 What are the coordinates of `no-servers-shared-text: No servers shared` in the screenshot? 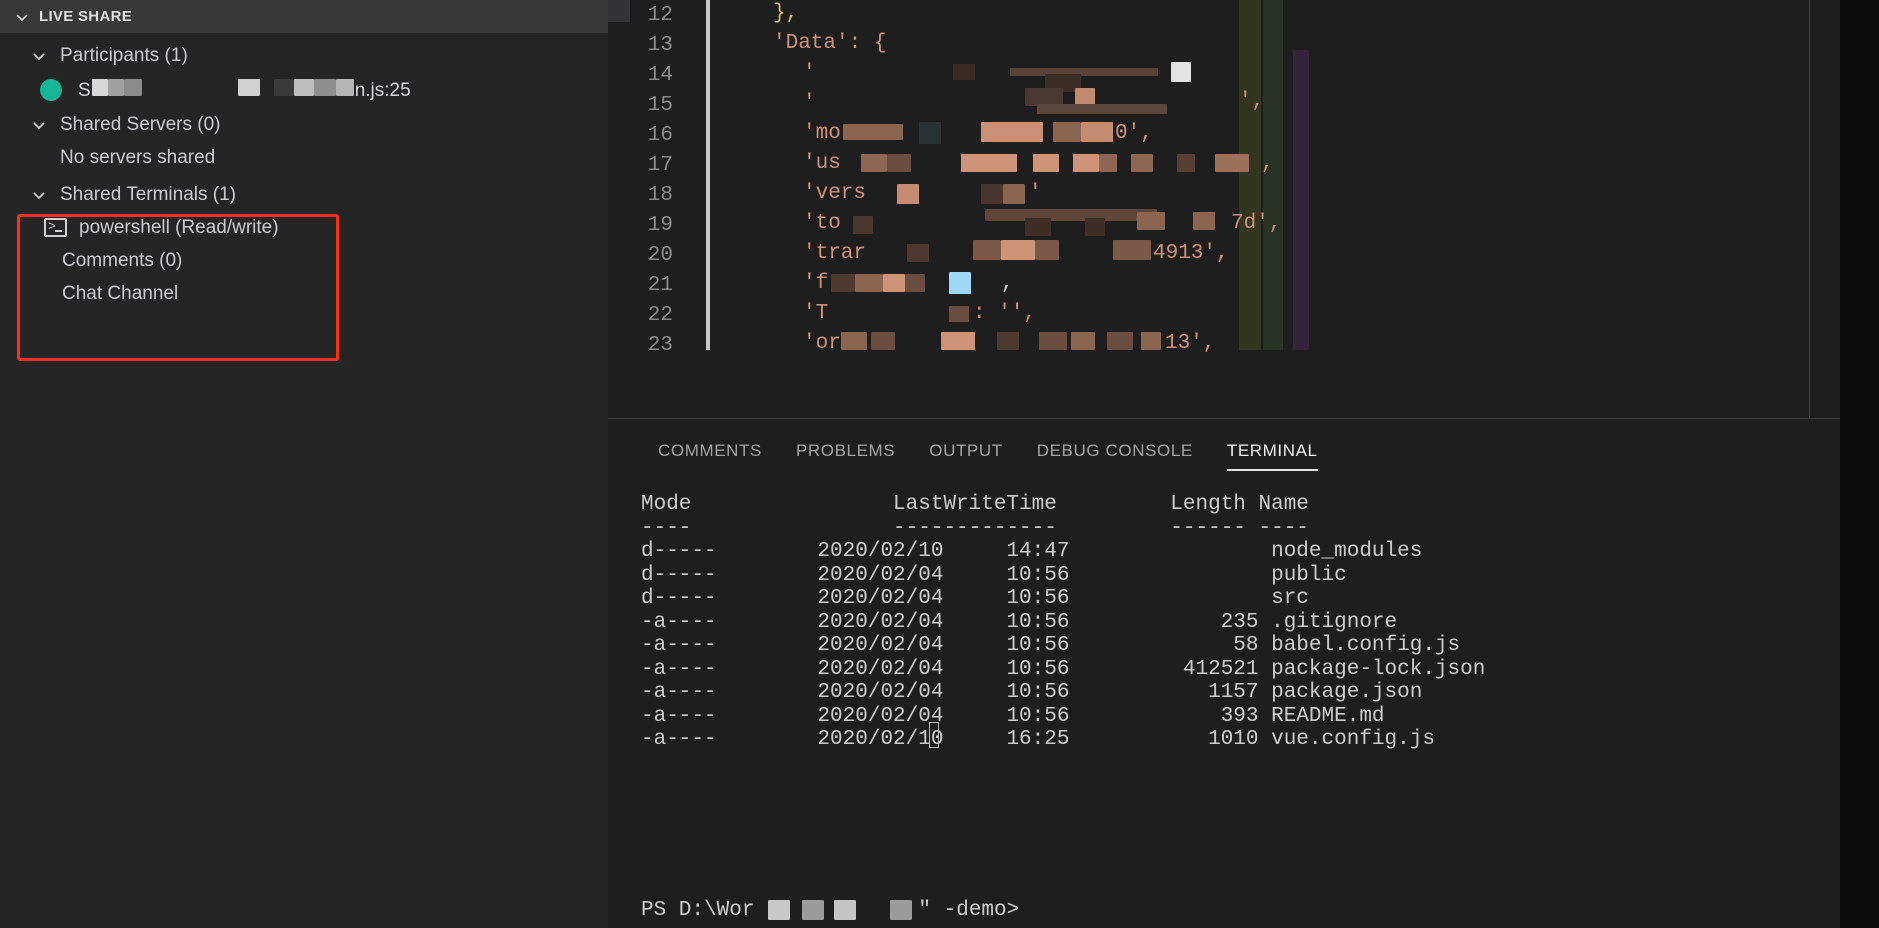 It's located at (304, 157).